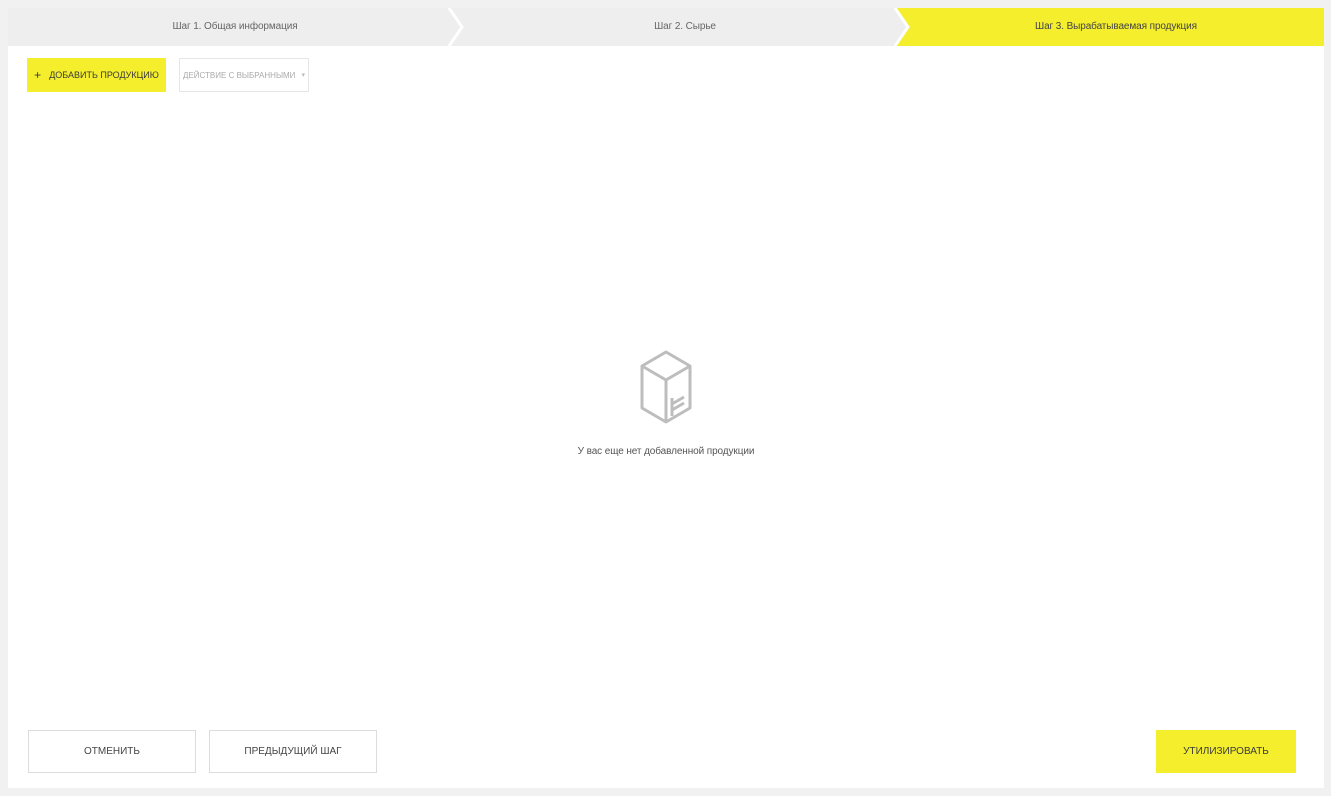  What do you see at coordinates (666, 451) in the screenshot?
I see `empty-state-message: У вас еще нет добавленной продукции` at bounding box center [666, 451].